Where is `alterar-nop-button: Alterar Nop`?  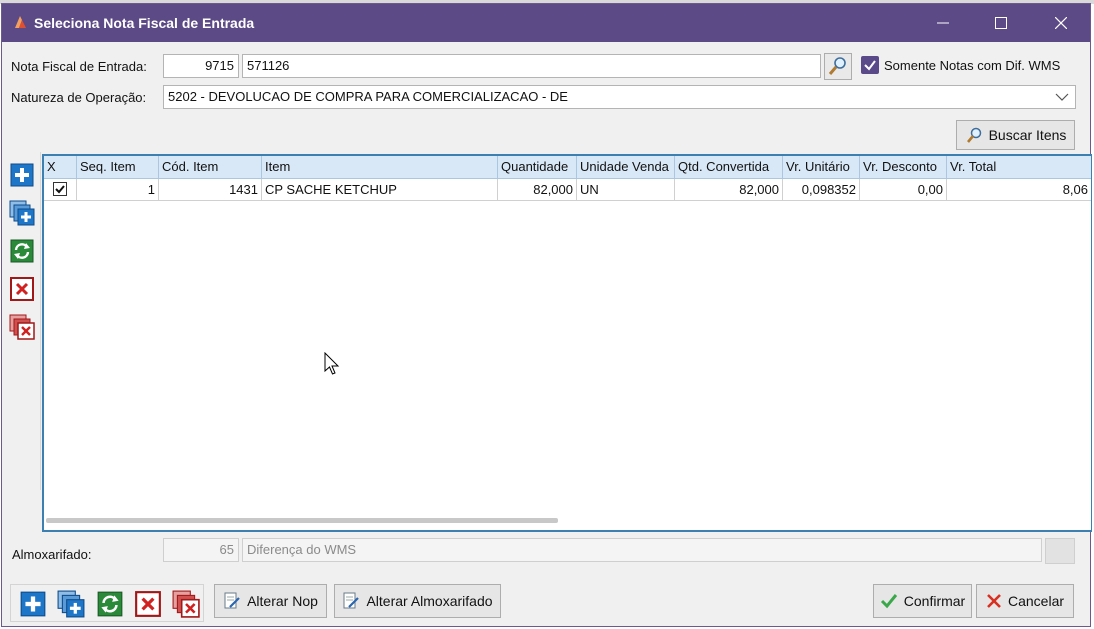
alterar-nop-button: Alterar Nop is located at coordinates (270, 601).